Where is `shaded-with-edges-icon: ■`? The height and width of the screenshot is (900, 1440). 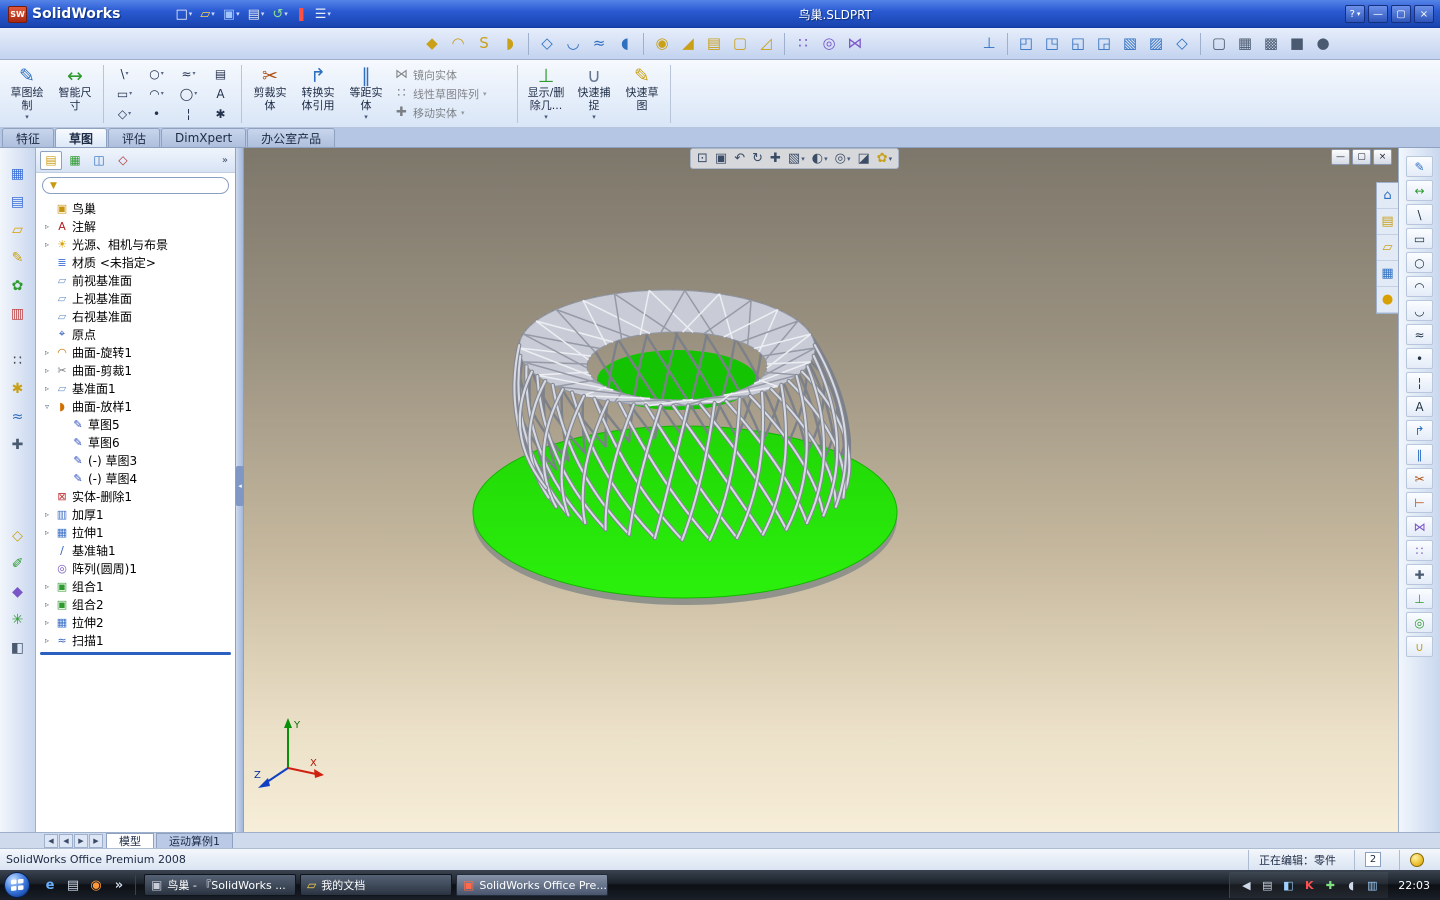 shaded-with-edges-icon: ■ is located at coordinates (1297, 44).